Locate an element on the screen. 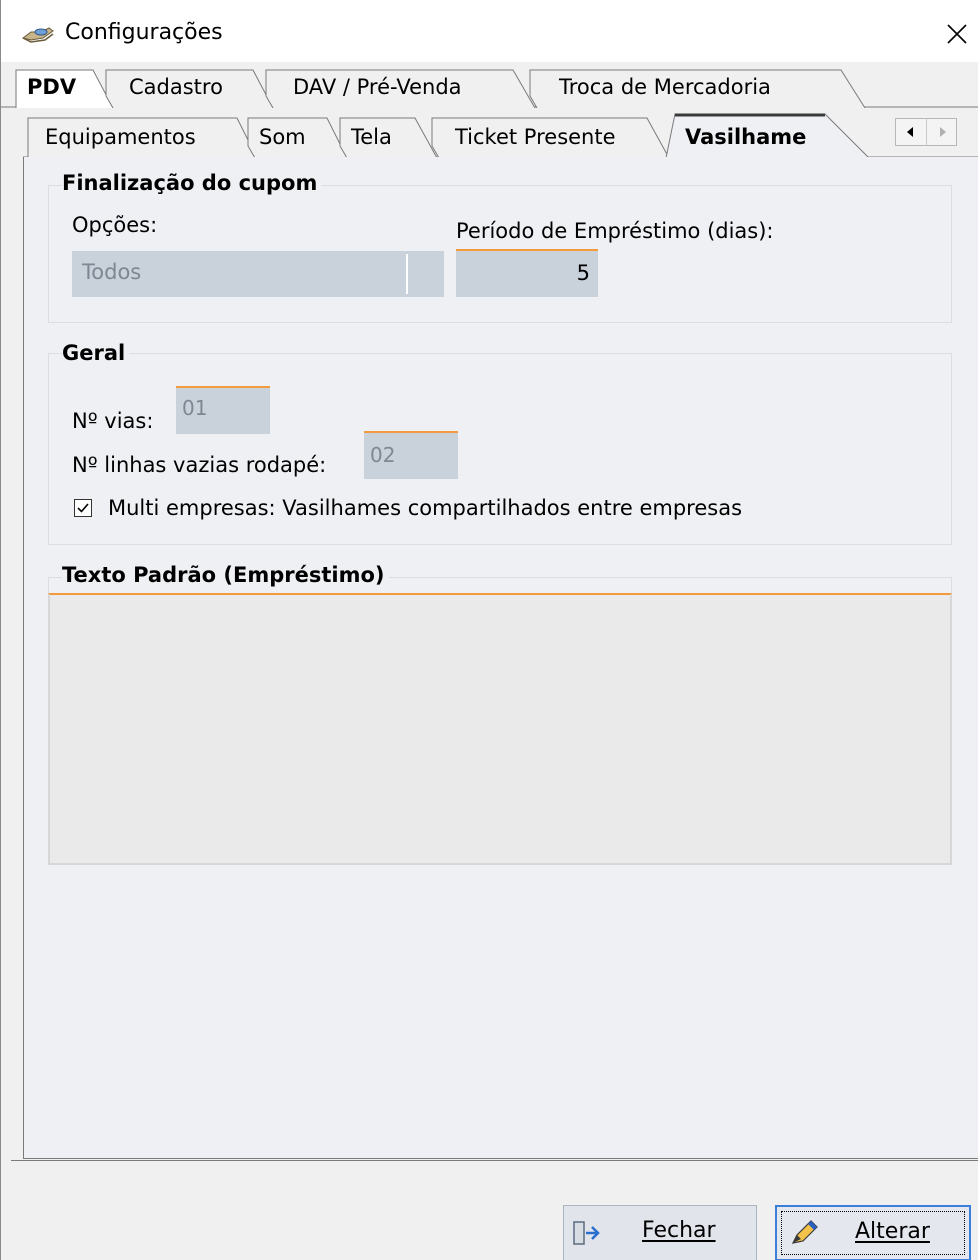  finalizacao-title: Finalização do cupom is located at coordinates (192, 183).